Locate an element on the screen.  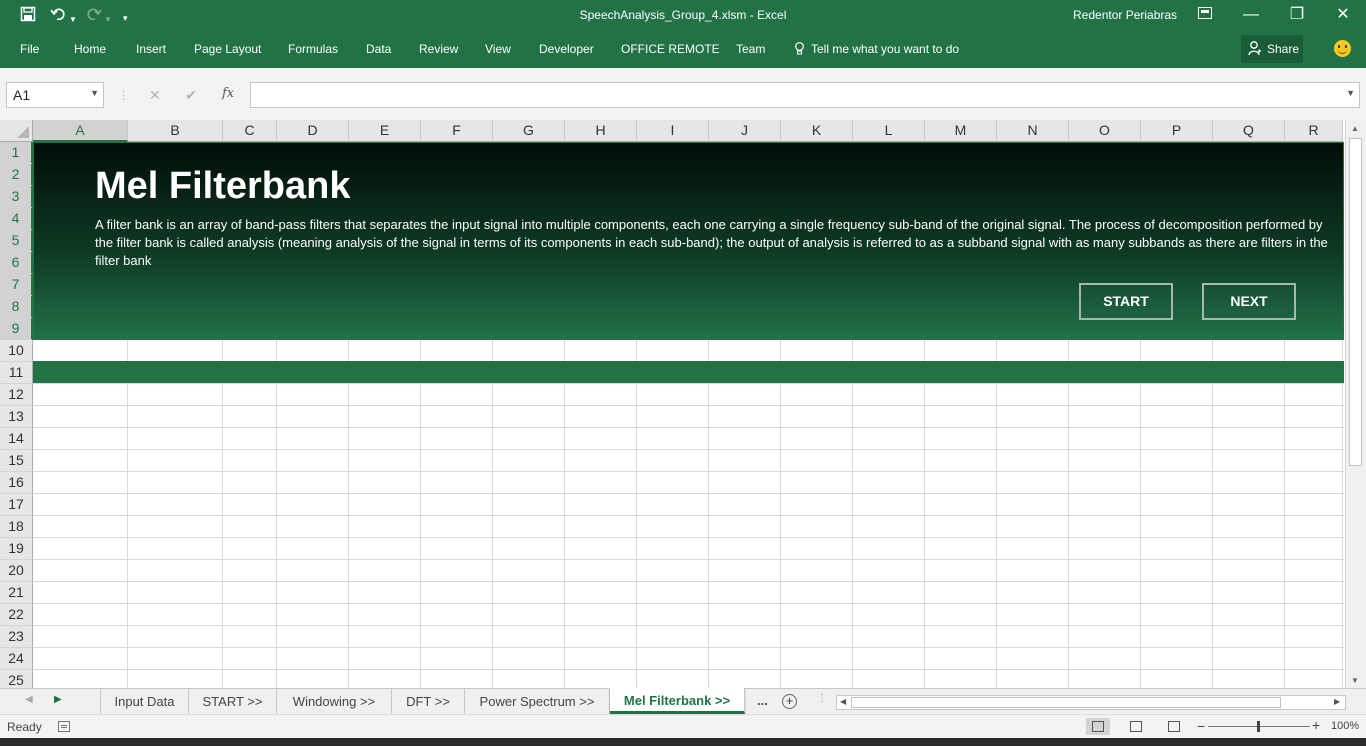
row-header: 5 is located at coordinates (16, 241).